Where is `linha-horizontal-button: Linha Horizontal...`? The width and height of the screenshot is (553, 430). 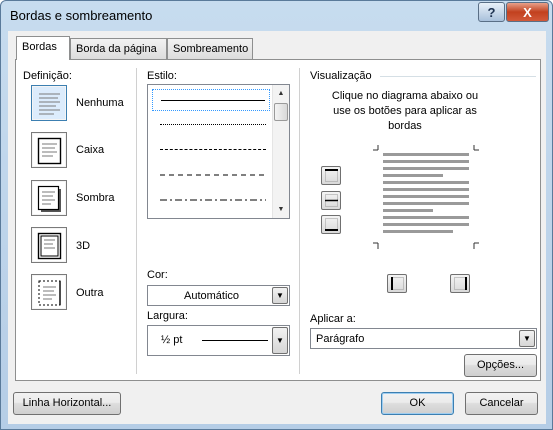 linha-horizontal-button: Linha Horizontal... is located at coordinates (67, 403).